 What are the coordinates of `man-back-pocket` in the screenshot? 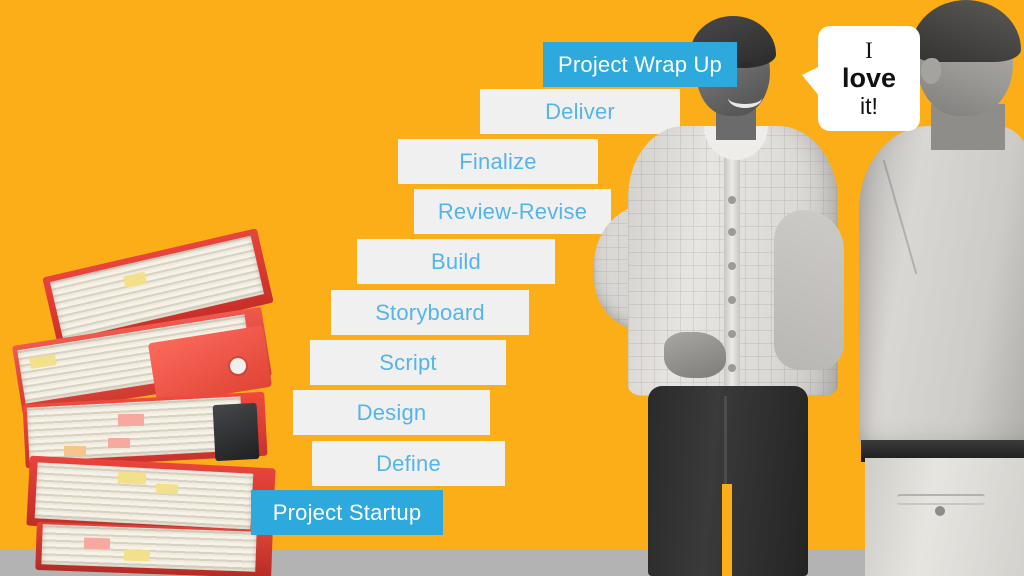 It's located at (941, 499).